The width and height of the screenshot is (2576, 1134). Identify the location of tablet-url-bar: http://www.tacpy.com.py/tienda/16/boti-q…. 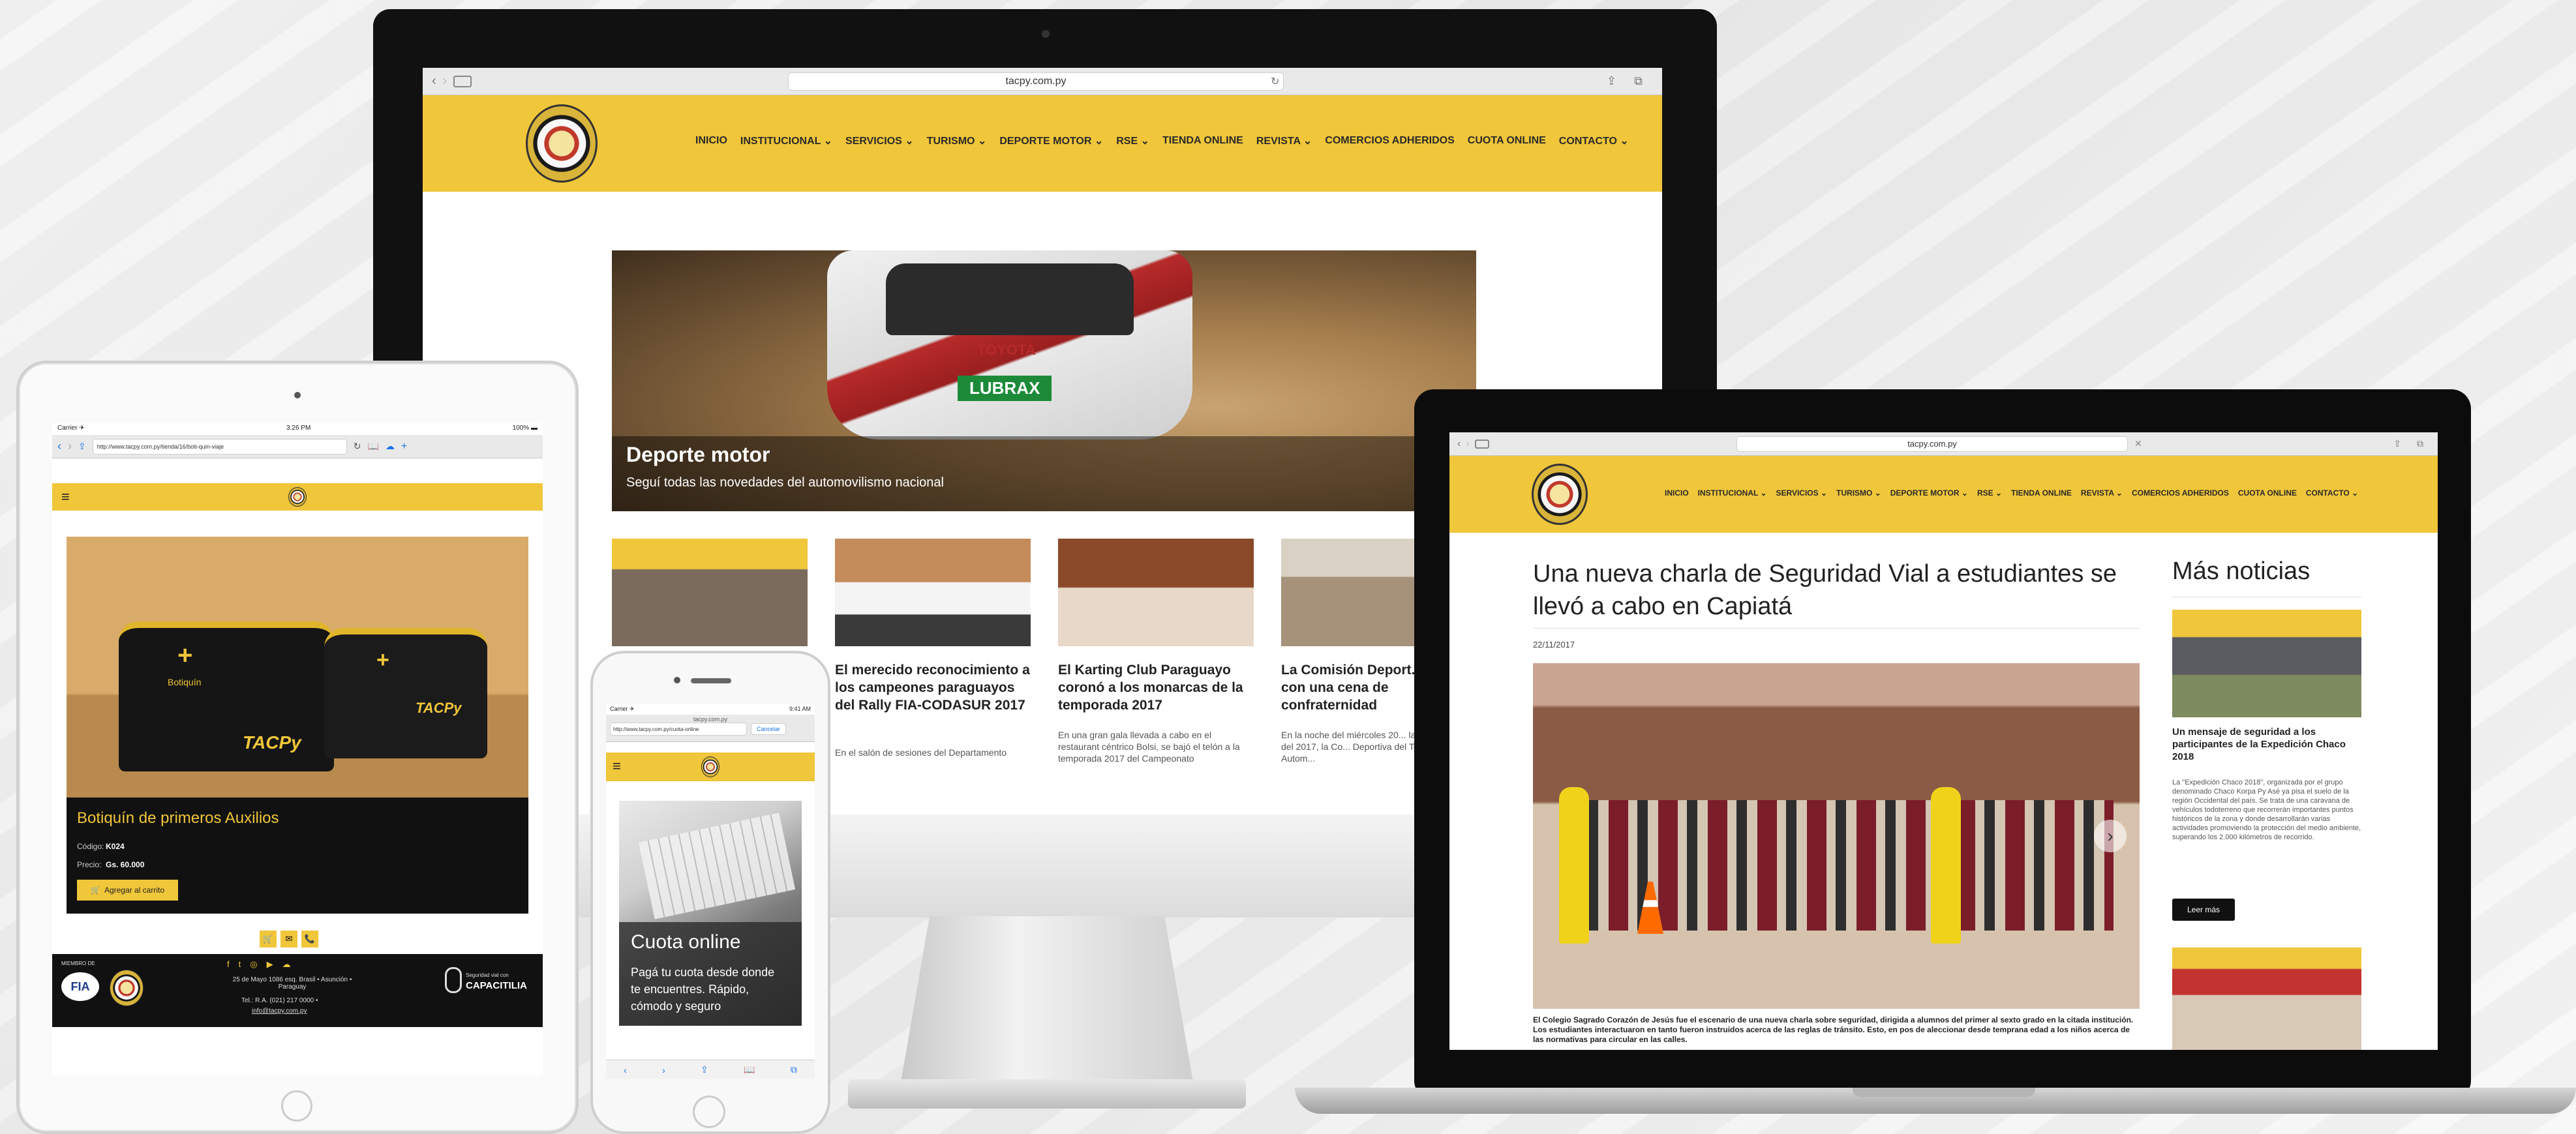
(219, 446).